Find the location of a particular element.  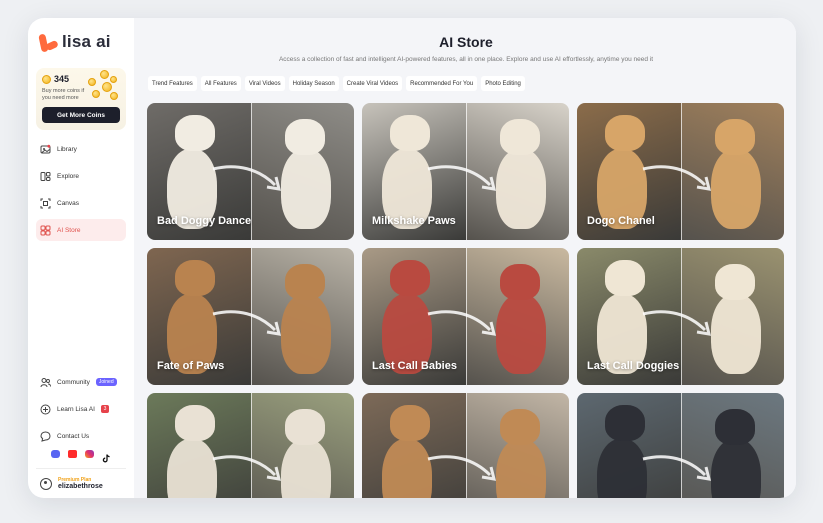

card-title: Fate of Paws is located at coordinates (191, 366).